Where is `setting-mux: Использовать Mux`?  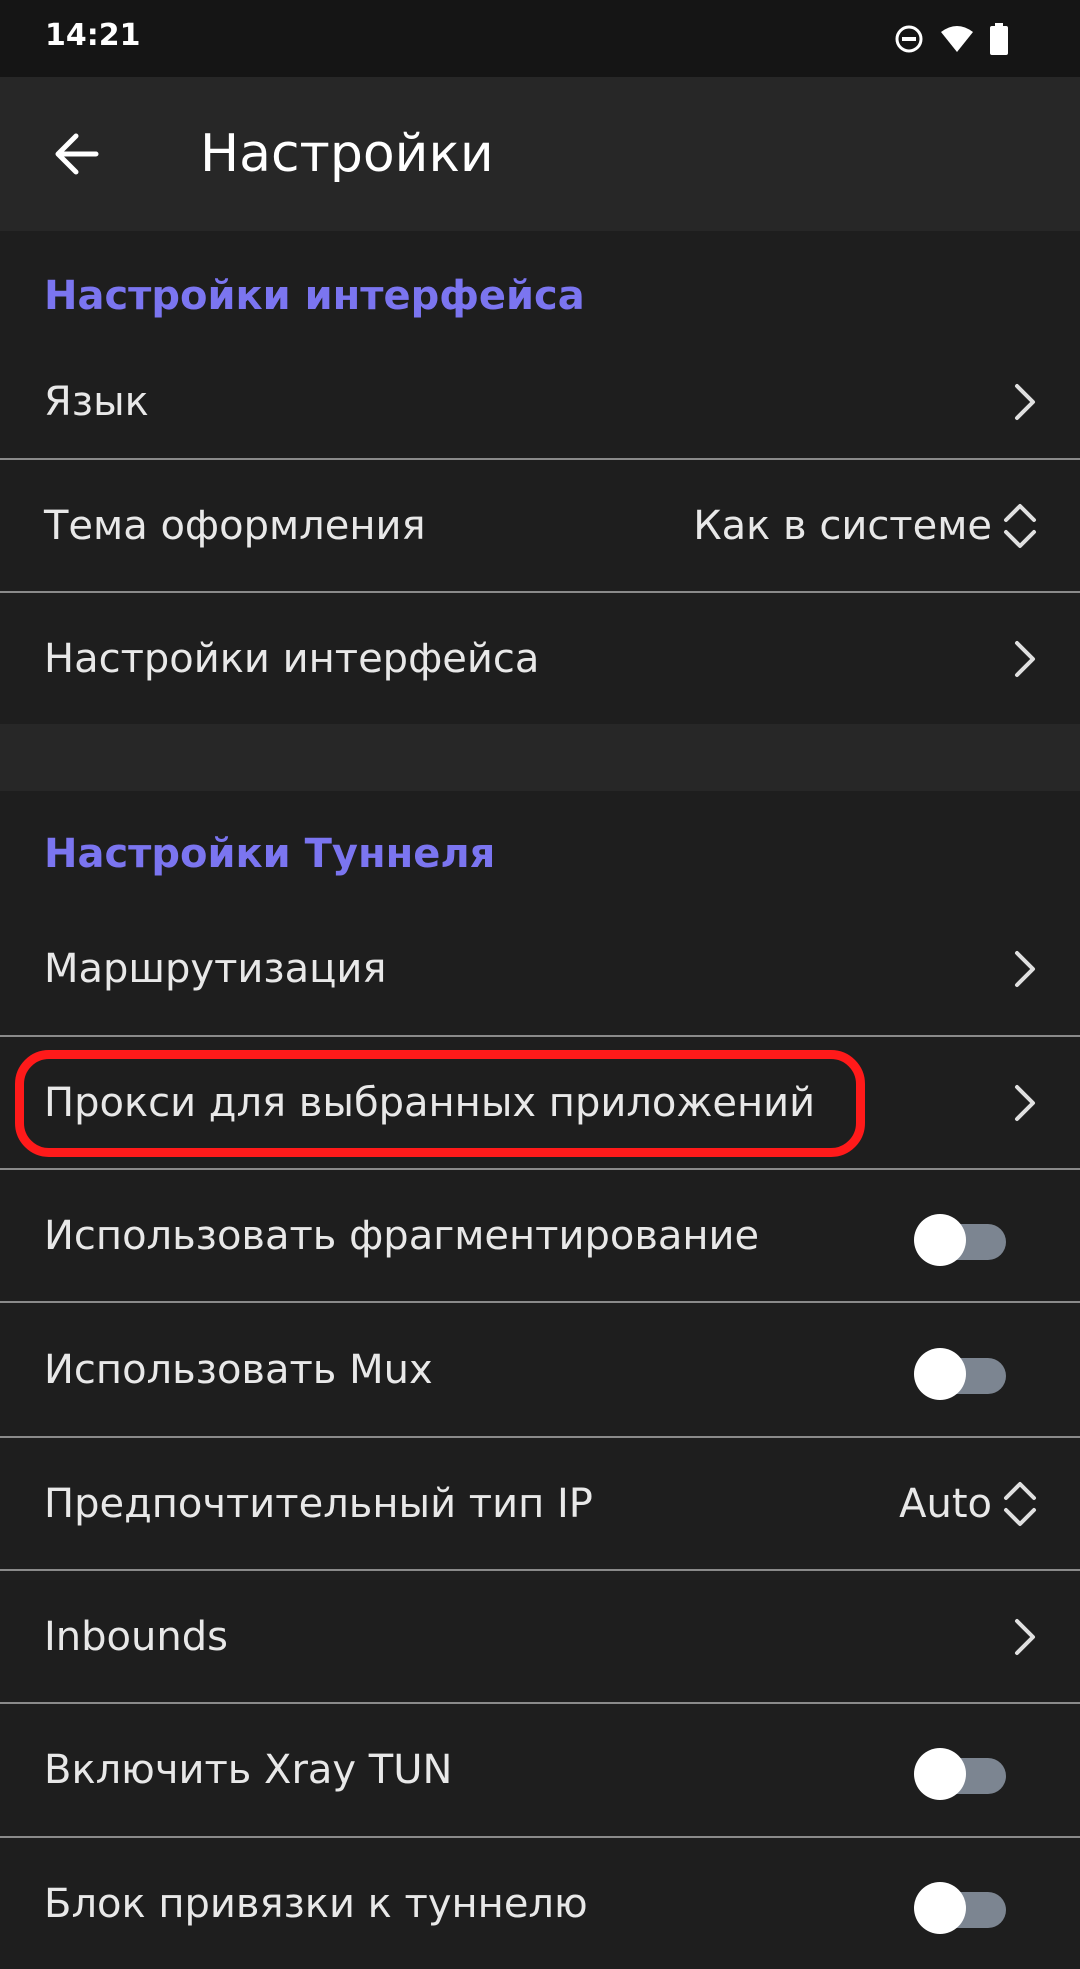 setting-mux: Использовать Mux is located at coordinates (540, 1369).